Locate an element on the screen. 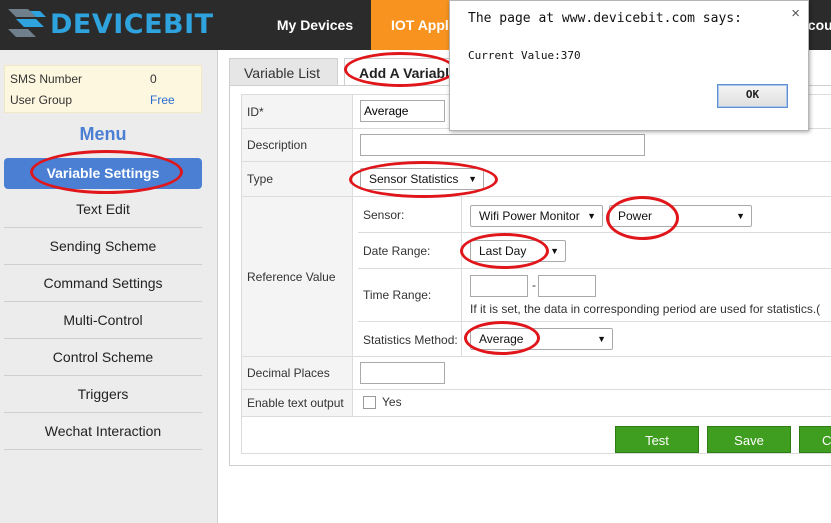 The image size is (831, 523). form-row-decimal-places: Decimal Places is located at coordinates (536, 373).